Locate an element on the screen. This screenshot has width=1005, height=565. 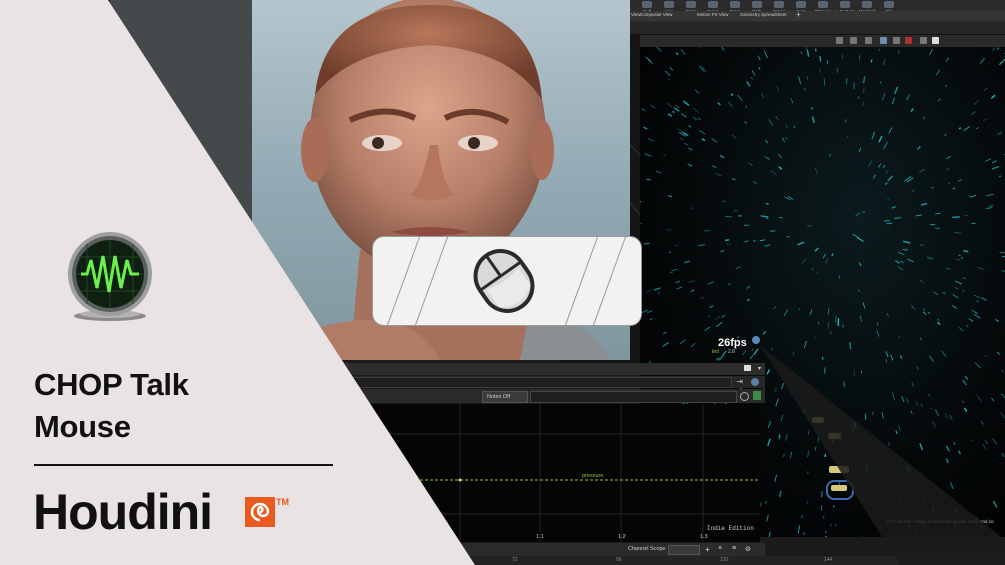
mouse-card is located at coordinates (507, 281).